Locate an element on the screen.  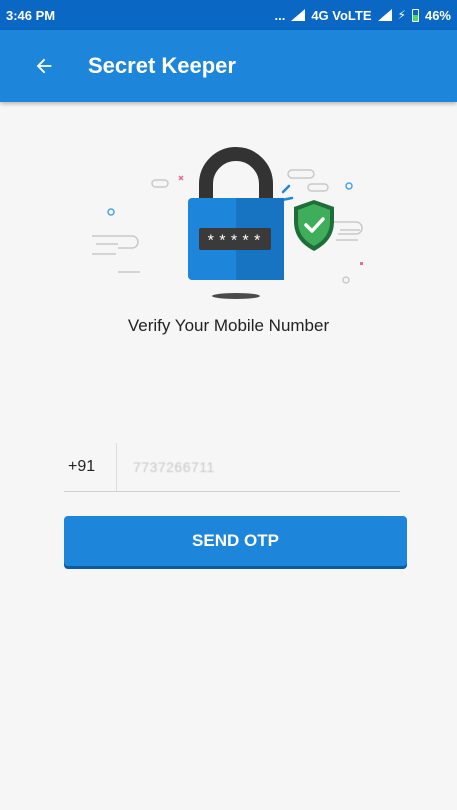
lock-shackle-icon is located at coordinates (236, 174).